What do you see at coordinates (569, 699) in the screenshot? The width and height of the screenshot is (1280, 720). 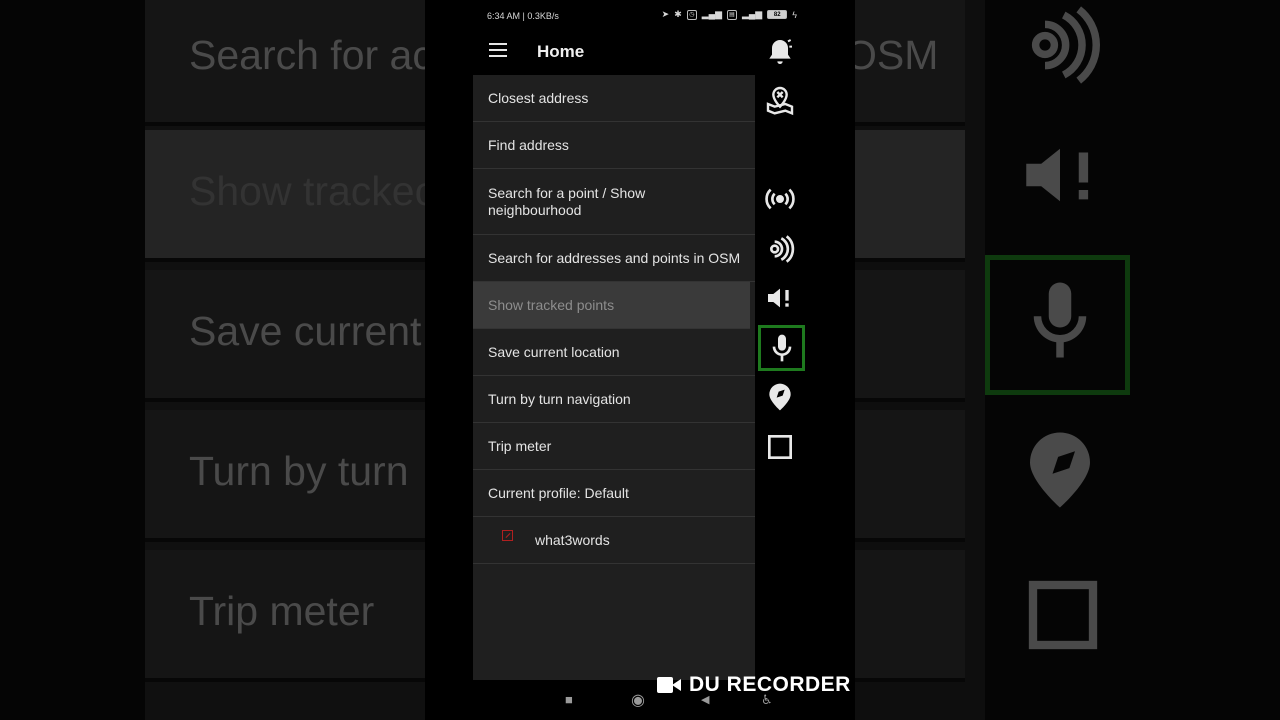 I see `recent-apps-button: ■` at bounding box center [569, 699].